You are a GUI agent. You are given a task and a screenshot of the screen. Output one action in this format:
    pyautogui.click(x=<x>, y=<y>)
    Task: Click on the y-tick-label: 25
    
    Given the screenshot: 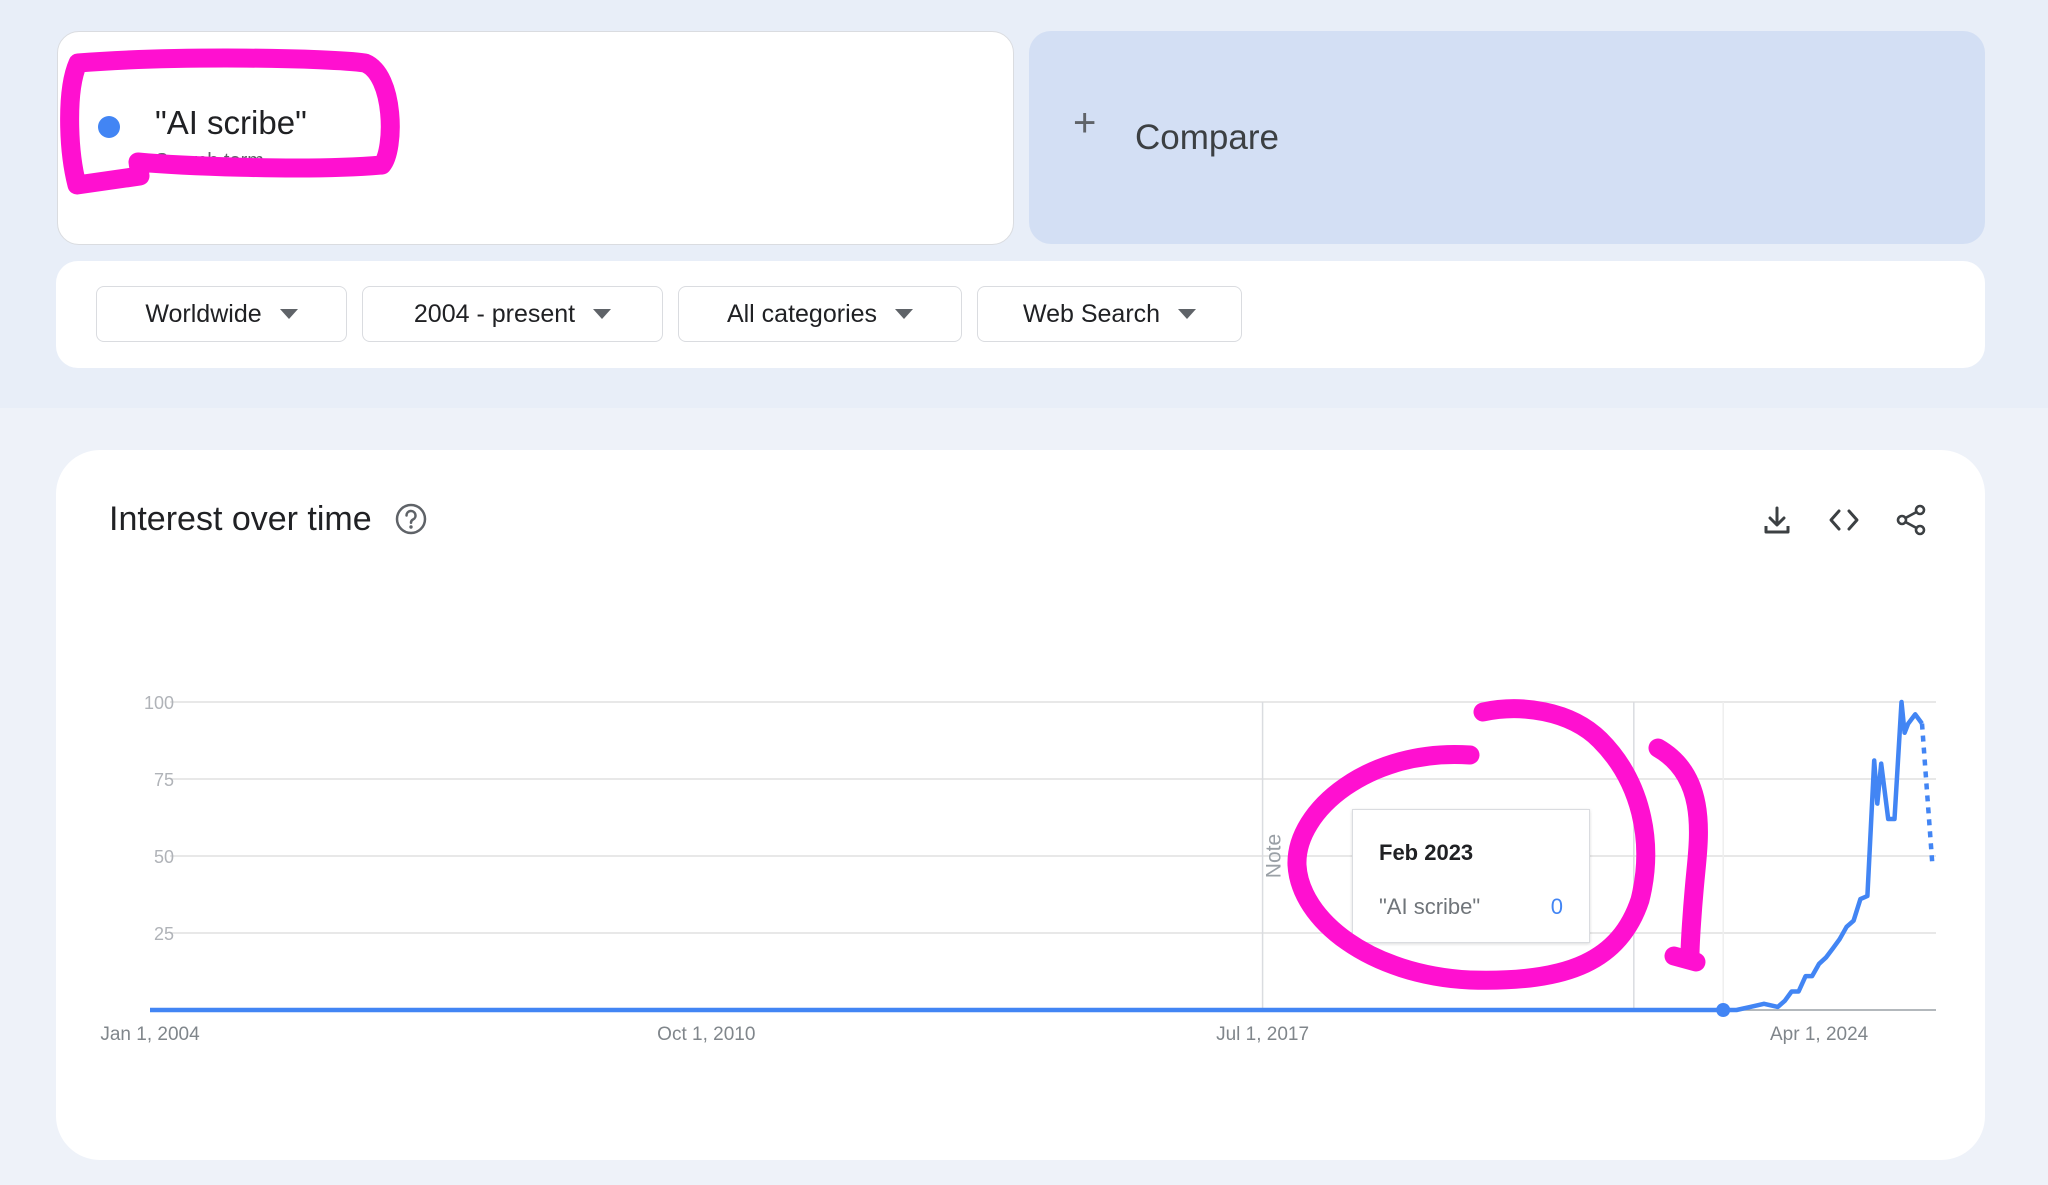 What is the action you would take?
    pyautogui.click(x=164, y=934)
    